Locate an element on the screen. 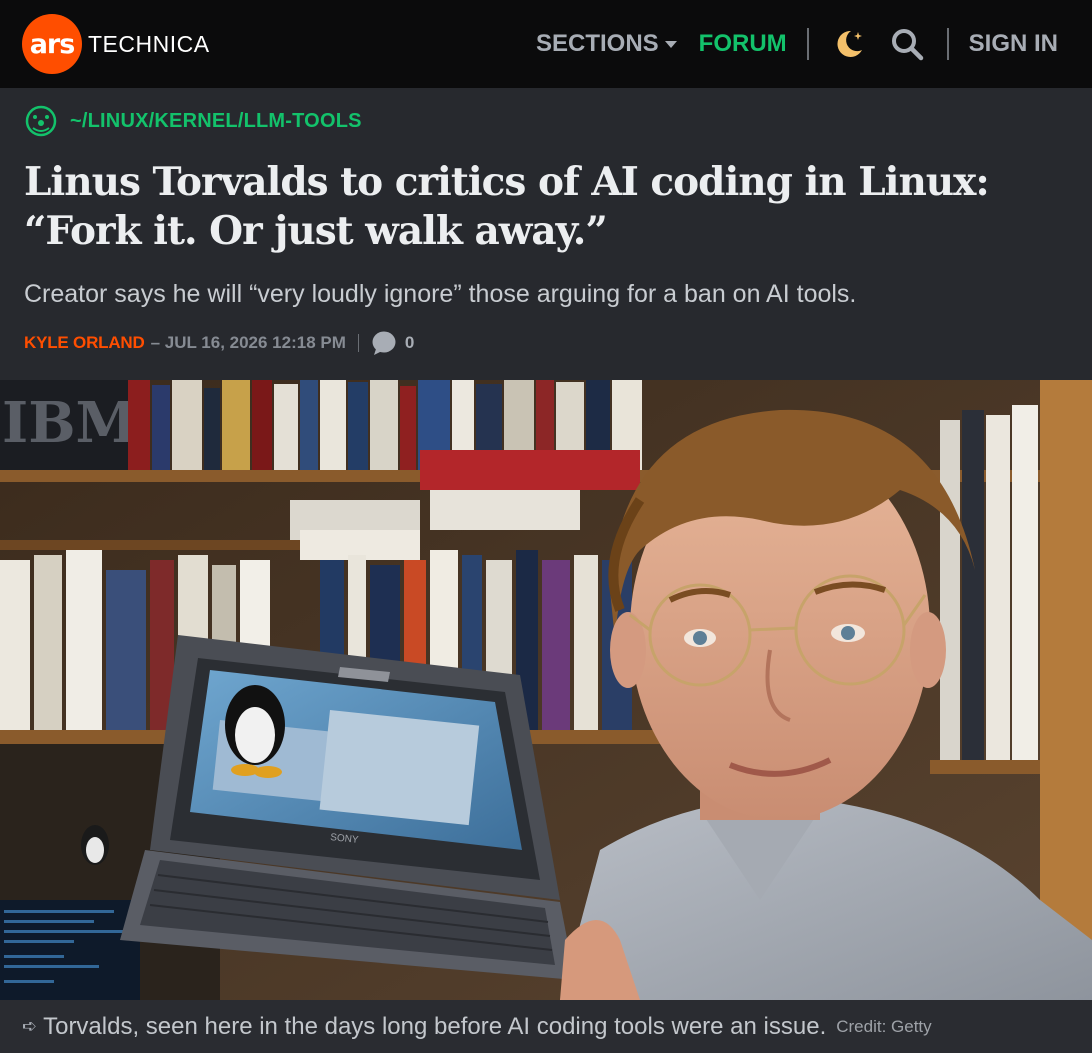  sections-label: SECTIONS is located at coordinates (597, 43).